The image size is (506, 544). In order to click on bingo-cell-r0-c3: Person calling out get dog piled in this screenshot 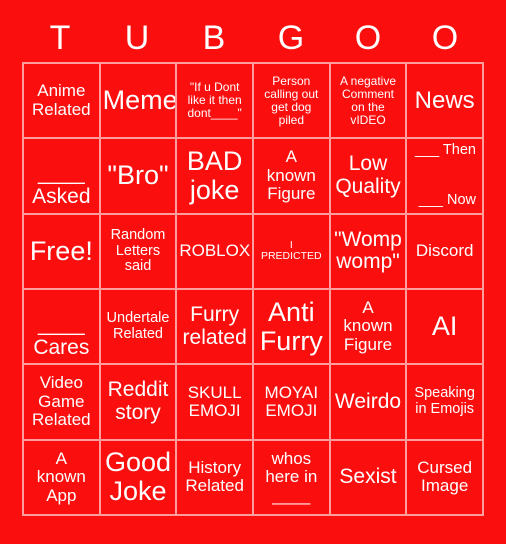, I will do `click(292, 102)`.